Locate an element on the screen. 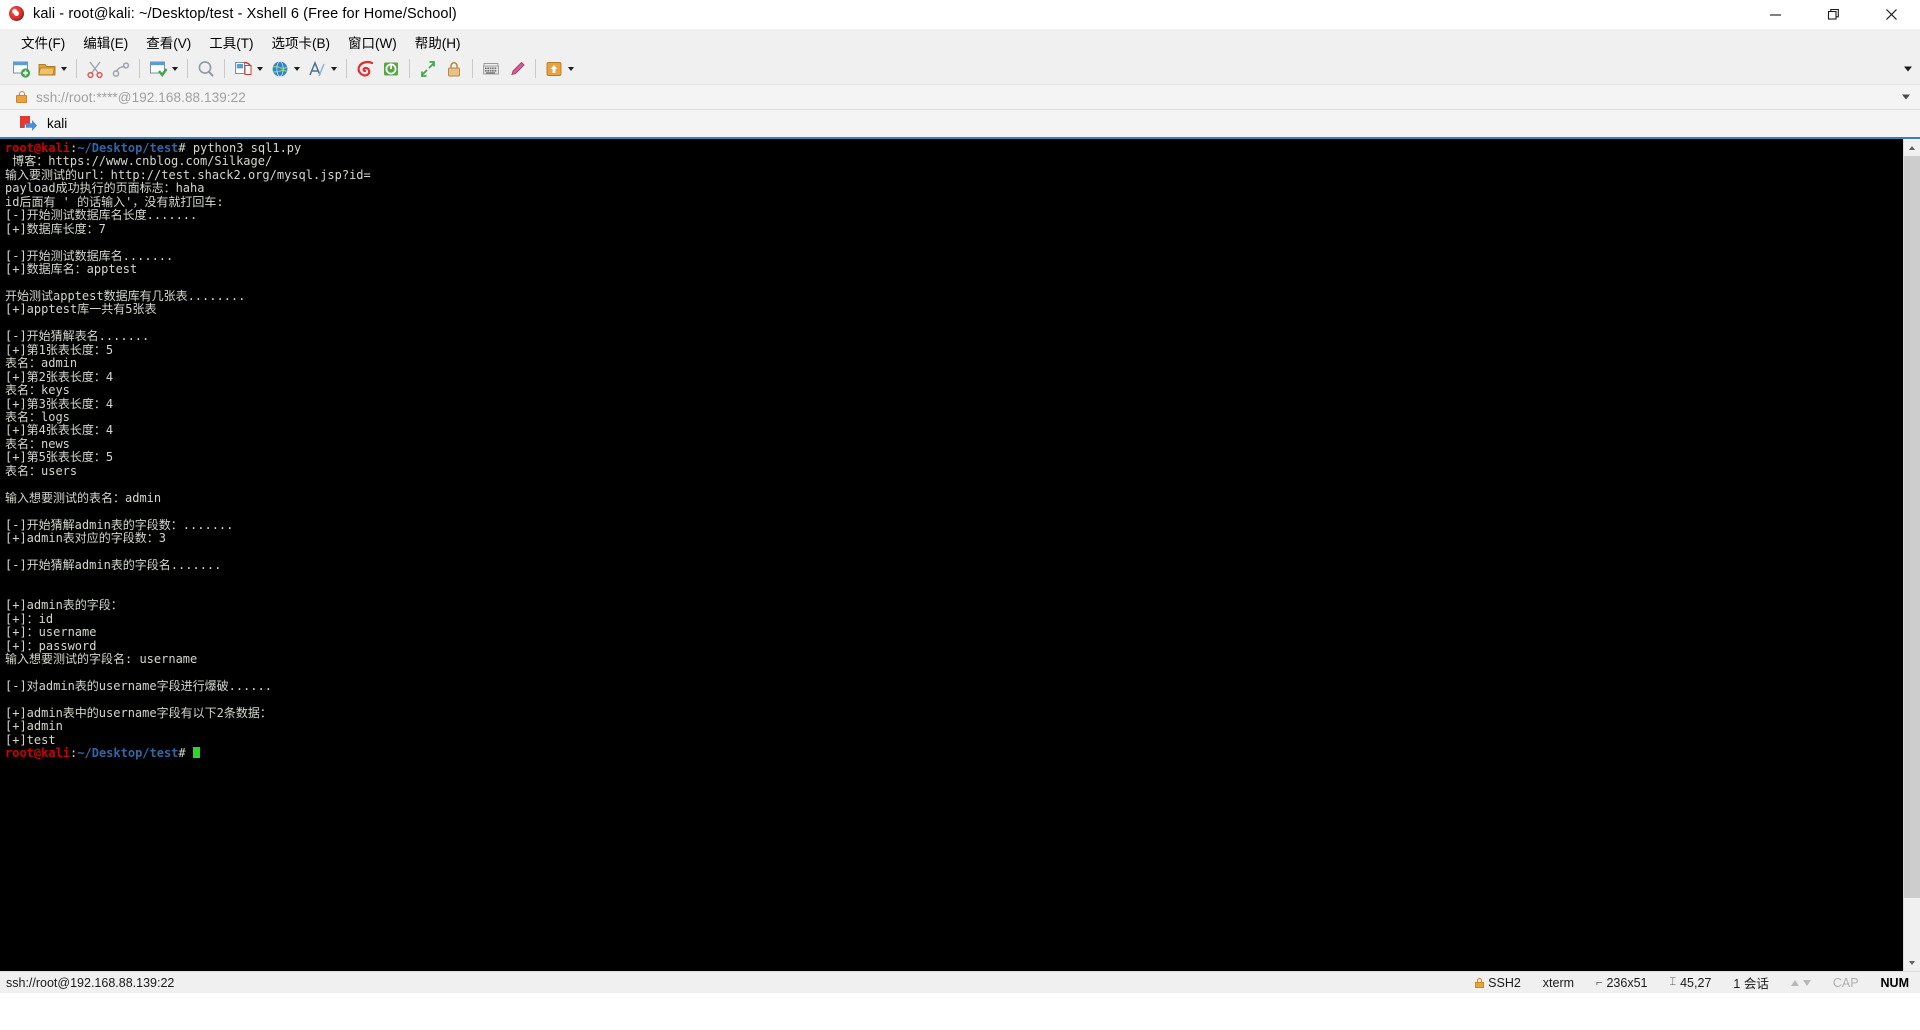  fullscreen-button is located at coordinates (428, 69).